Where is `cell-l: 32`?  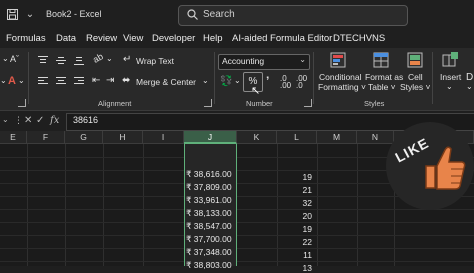
cell-l: 32 is located at coordinates (300, 203).